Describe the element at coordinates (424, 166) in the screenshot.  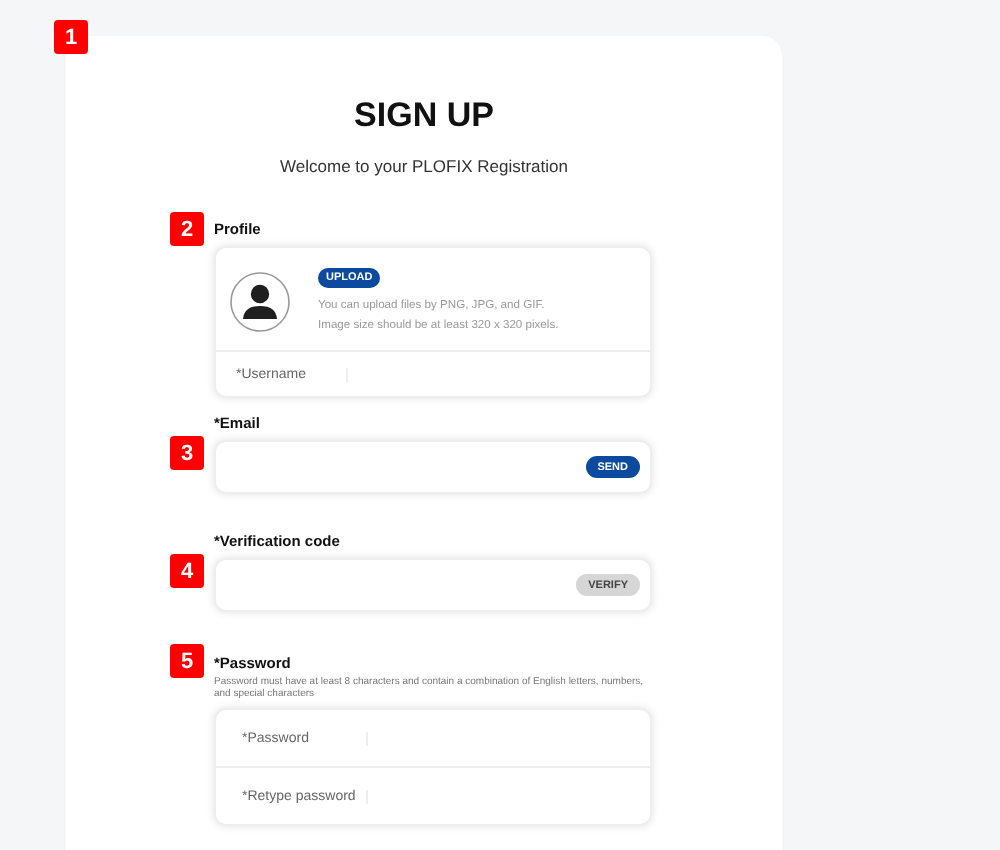
I see `subtitle: Welcome to your PLOFIX Registration` at that location.